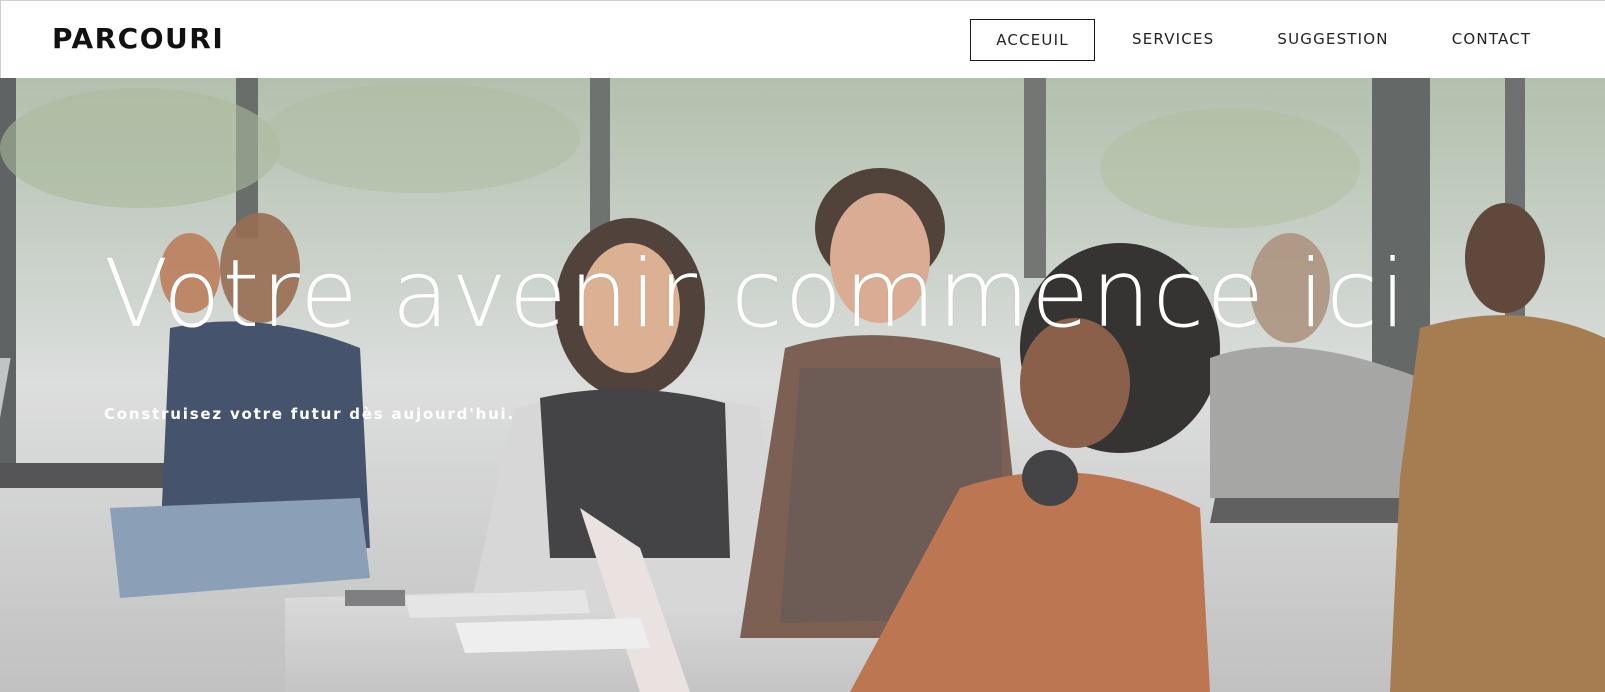  Describe the element at coordinates (1332, 40) in the screenshot. I see `nav-link-suggestion: SUGGESTION` at that location.